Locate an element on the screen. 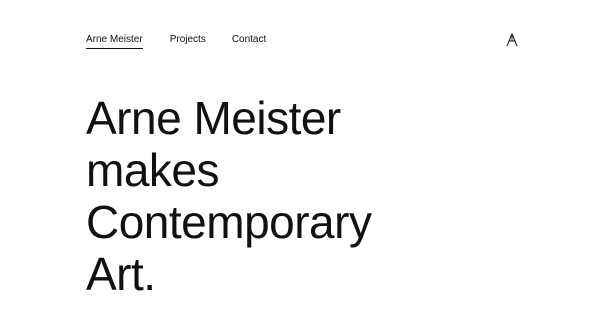 The image size is (600, 336). monogram-a-icon is located at coordinates (512, 39).